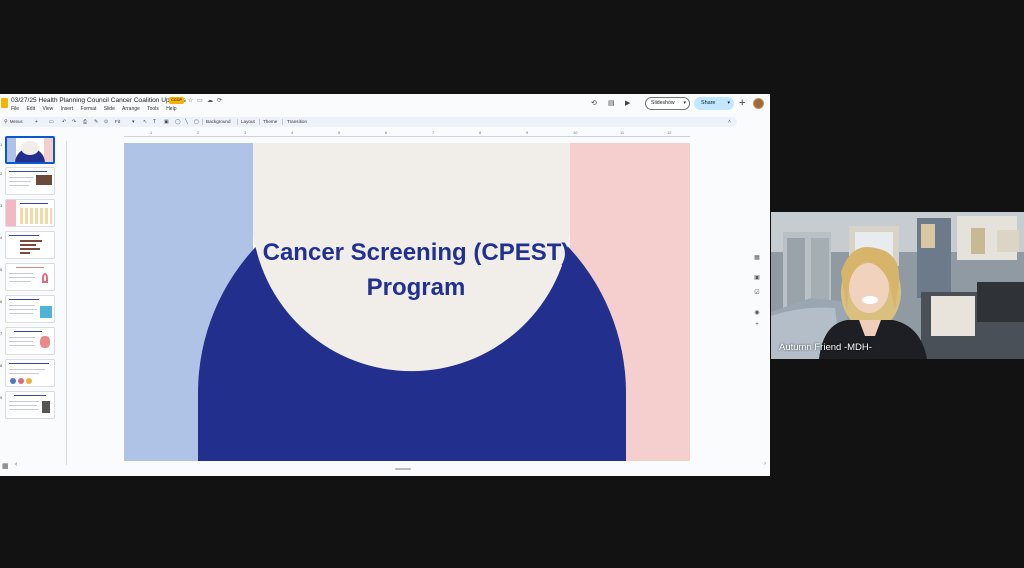  Describe the element at coordinates (1, 144) in the screenshot. I see `slide-number: 1` at that location.